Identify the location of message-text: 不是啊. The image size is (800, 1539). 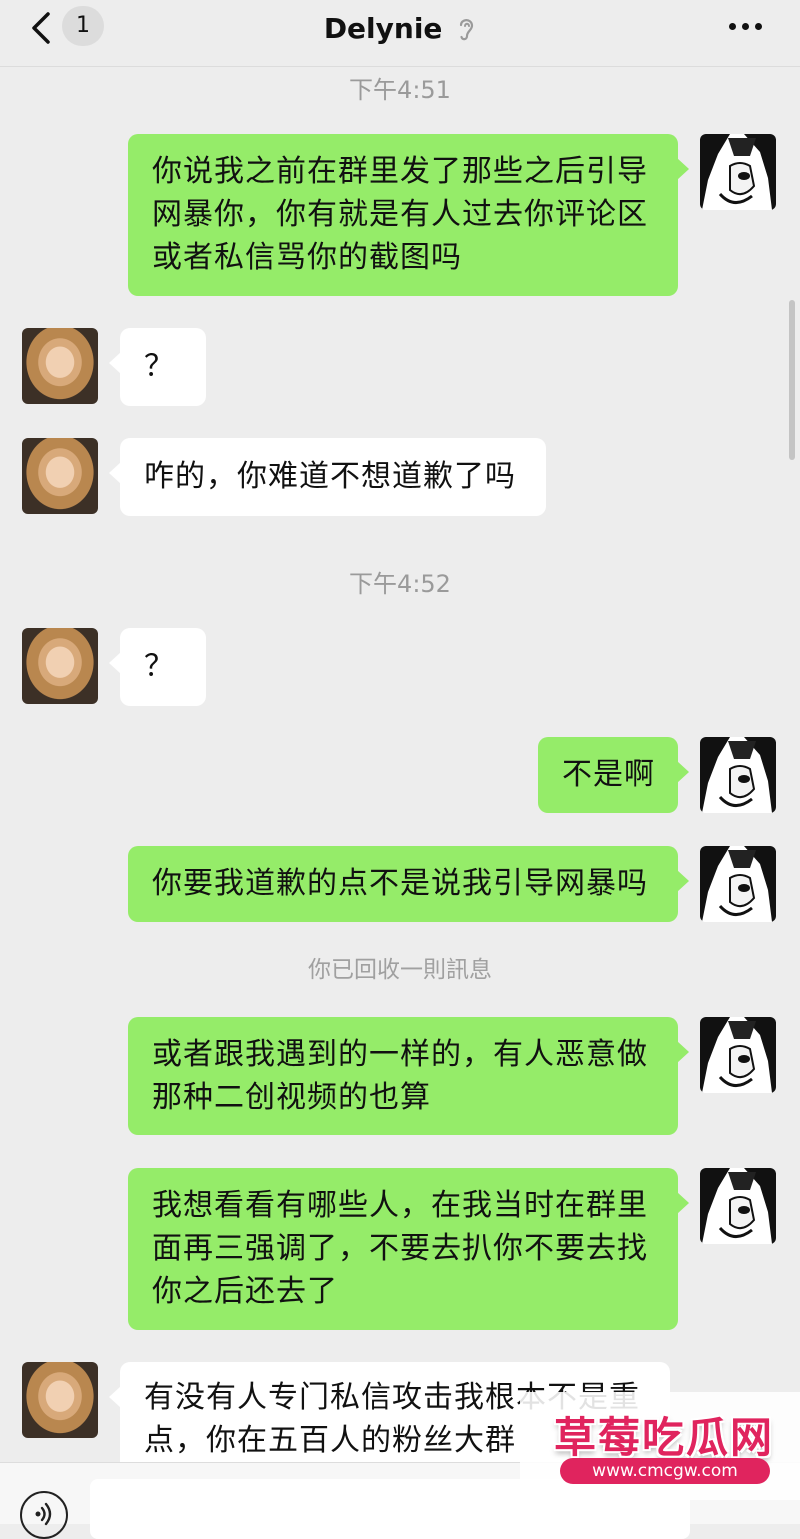
(608, 774).